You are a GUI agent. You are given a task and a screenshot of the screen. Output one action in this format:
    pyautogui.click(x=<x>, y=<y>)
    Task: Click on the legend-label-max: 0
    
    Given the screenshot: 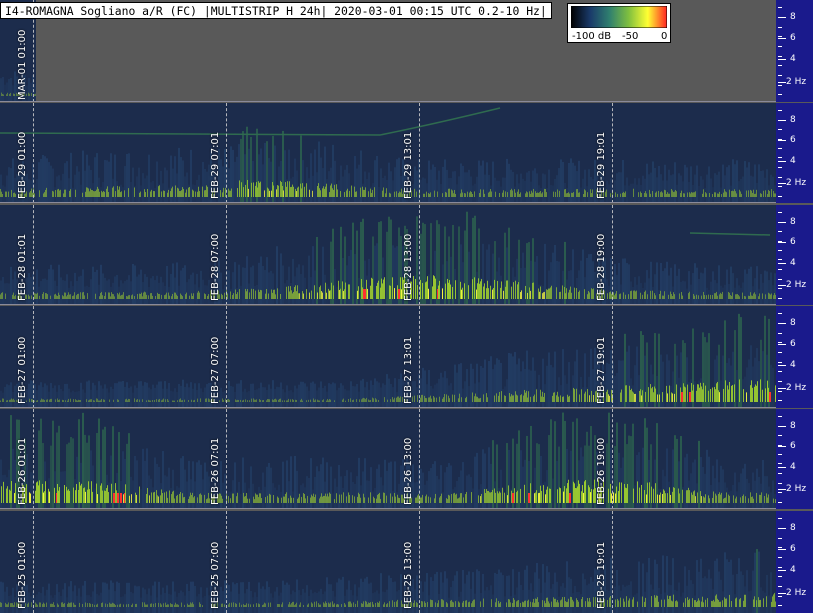 What is the action you would take?
    pyautogui.click(x=664, y=36)
    